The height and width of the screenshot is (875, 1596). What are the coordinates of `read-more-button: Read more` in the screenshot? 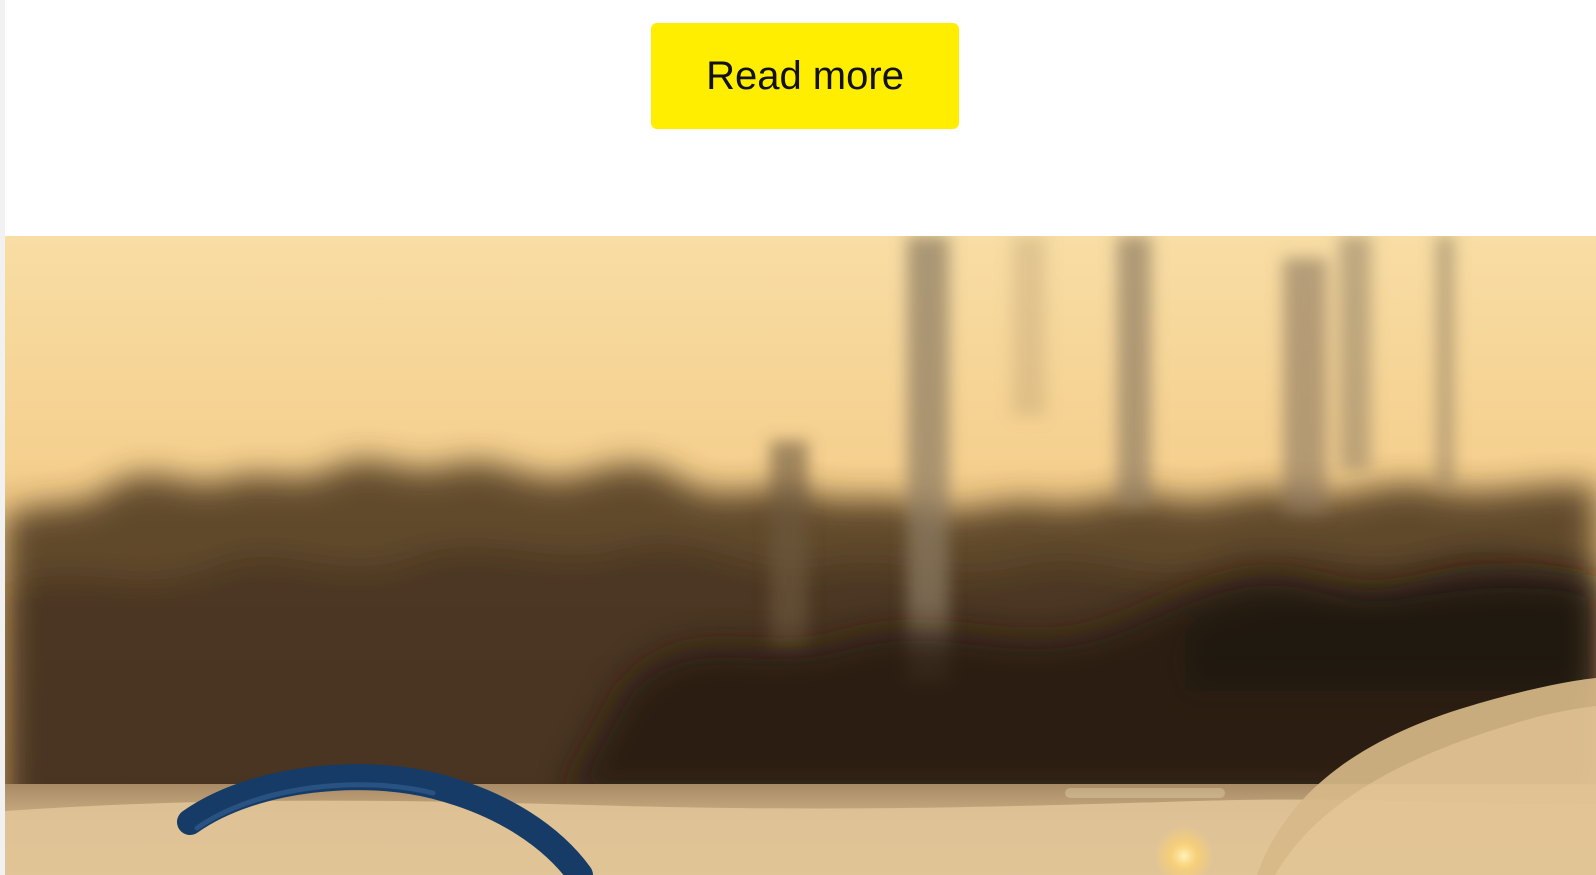 It's located at (805, 76).